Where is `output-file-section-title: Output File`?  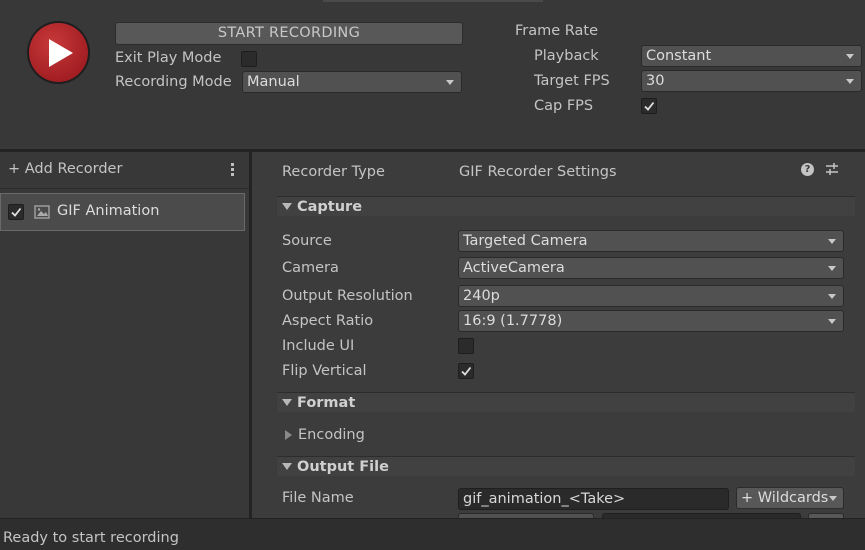
output-file-section-title: Output File is located at coordinates (343, 467).